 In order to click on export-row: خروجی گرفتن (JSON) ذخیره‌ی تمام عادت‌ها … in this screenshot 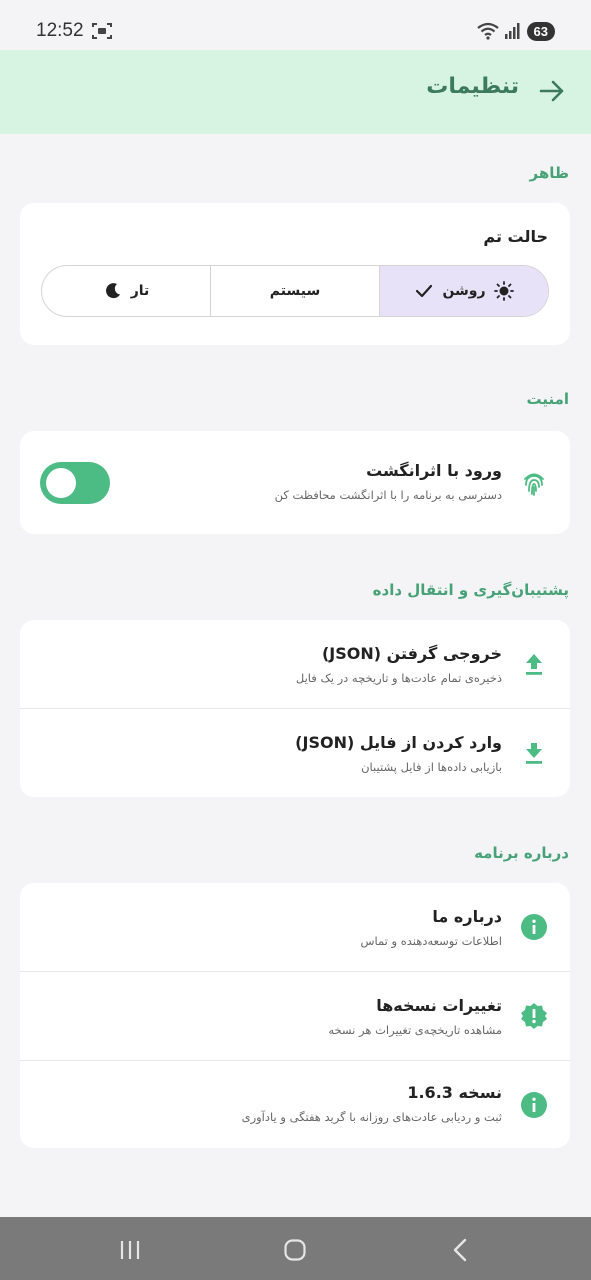, I will do `click(295, 664)`.